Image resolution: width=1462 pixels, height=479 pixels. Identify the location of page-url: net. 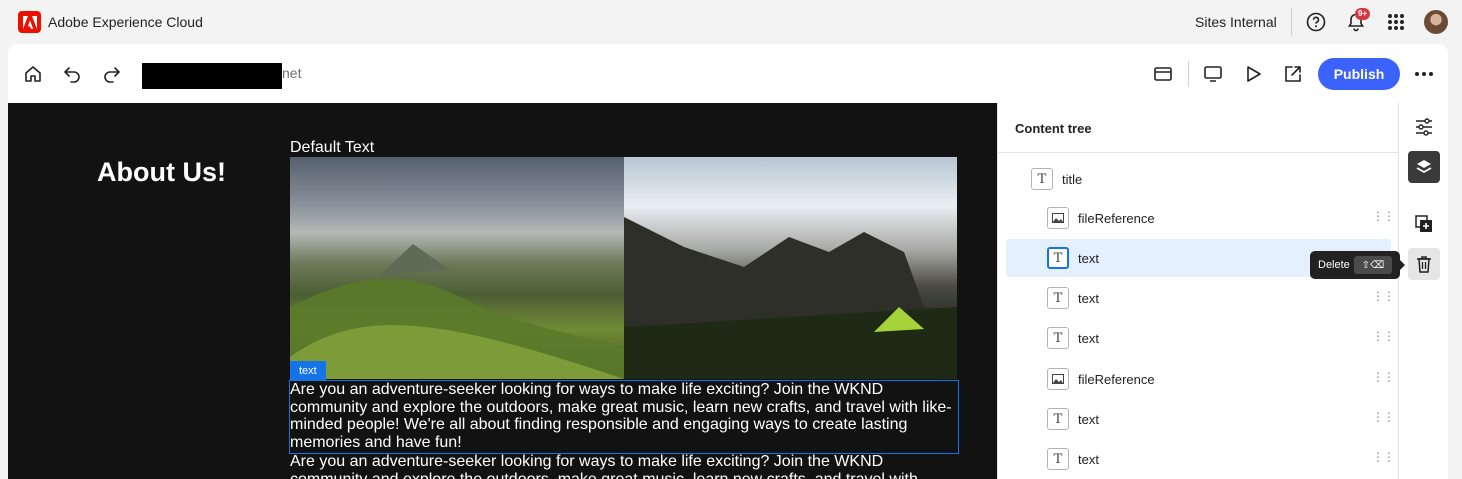
(291, 73).